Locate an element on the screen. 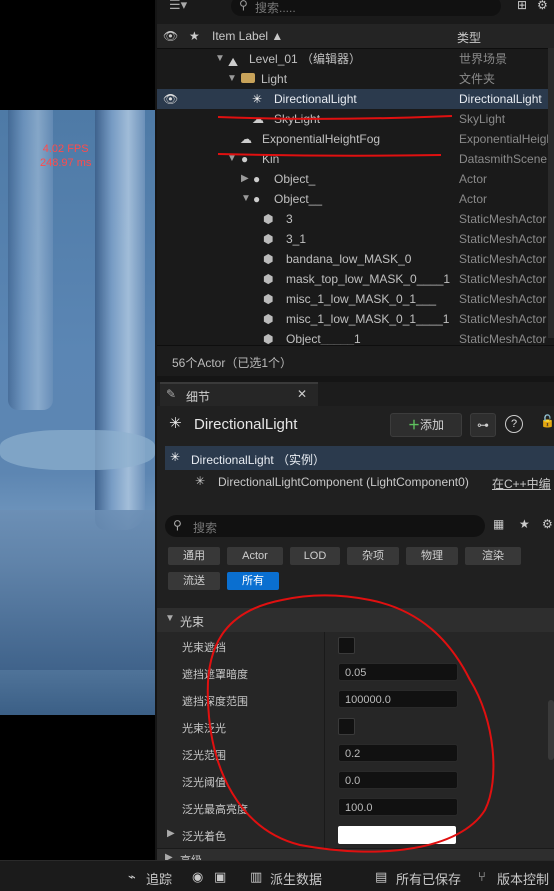 This screenshot has height=891, width=554. outliner-row-mesh: ⬢ bandana_low_MASK_0 StaticMeshActor is located at coordinates (355, 259).